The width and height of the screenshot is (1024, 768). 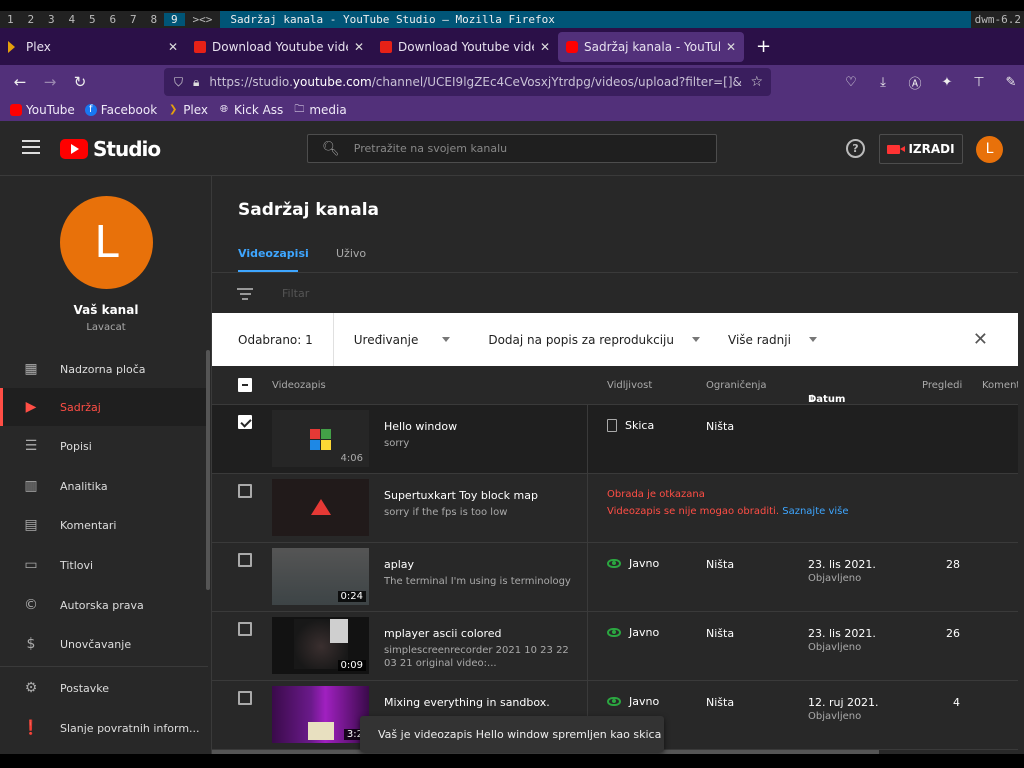 What do you see at coordinates (320, 645) in the screenshot?
I see `video-thumbnail: 0:09` at bounding box center [320, 645].